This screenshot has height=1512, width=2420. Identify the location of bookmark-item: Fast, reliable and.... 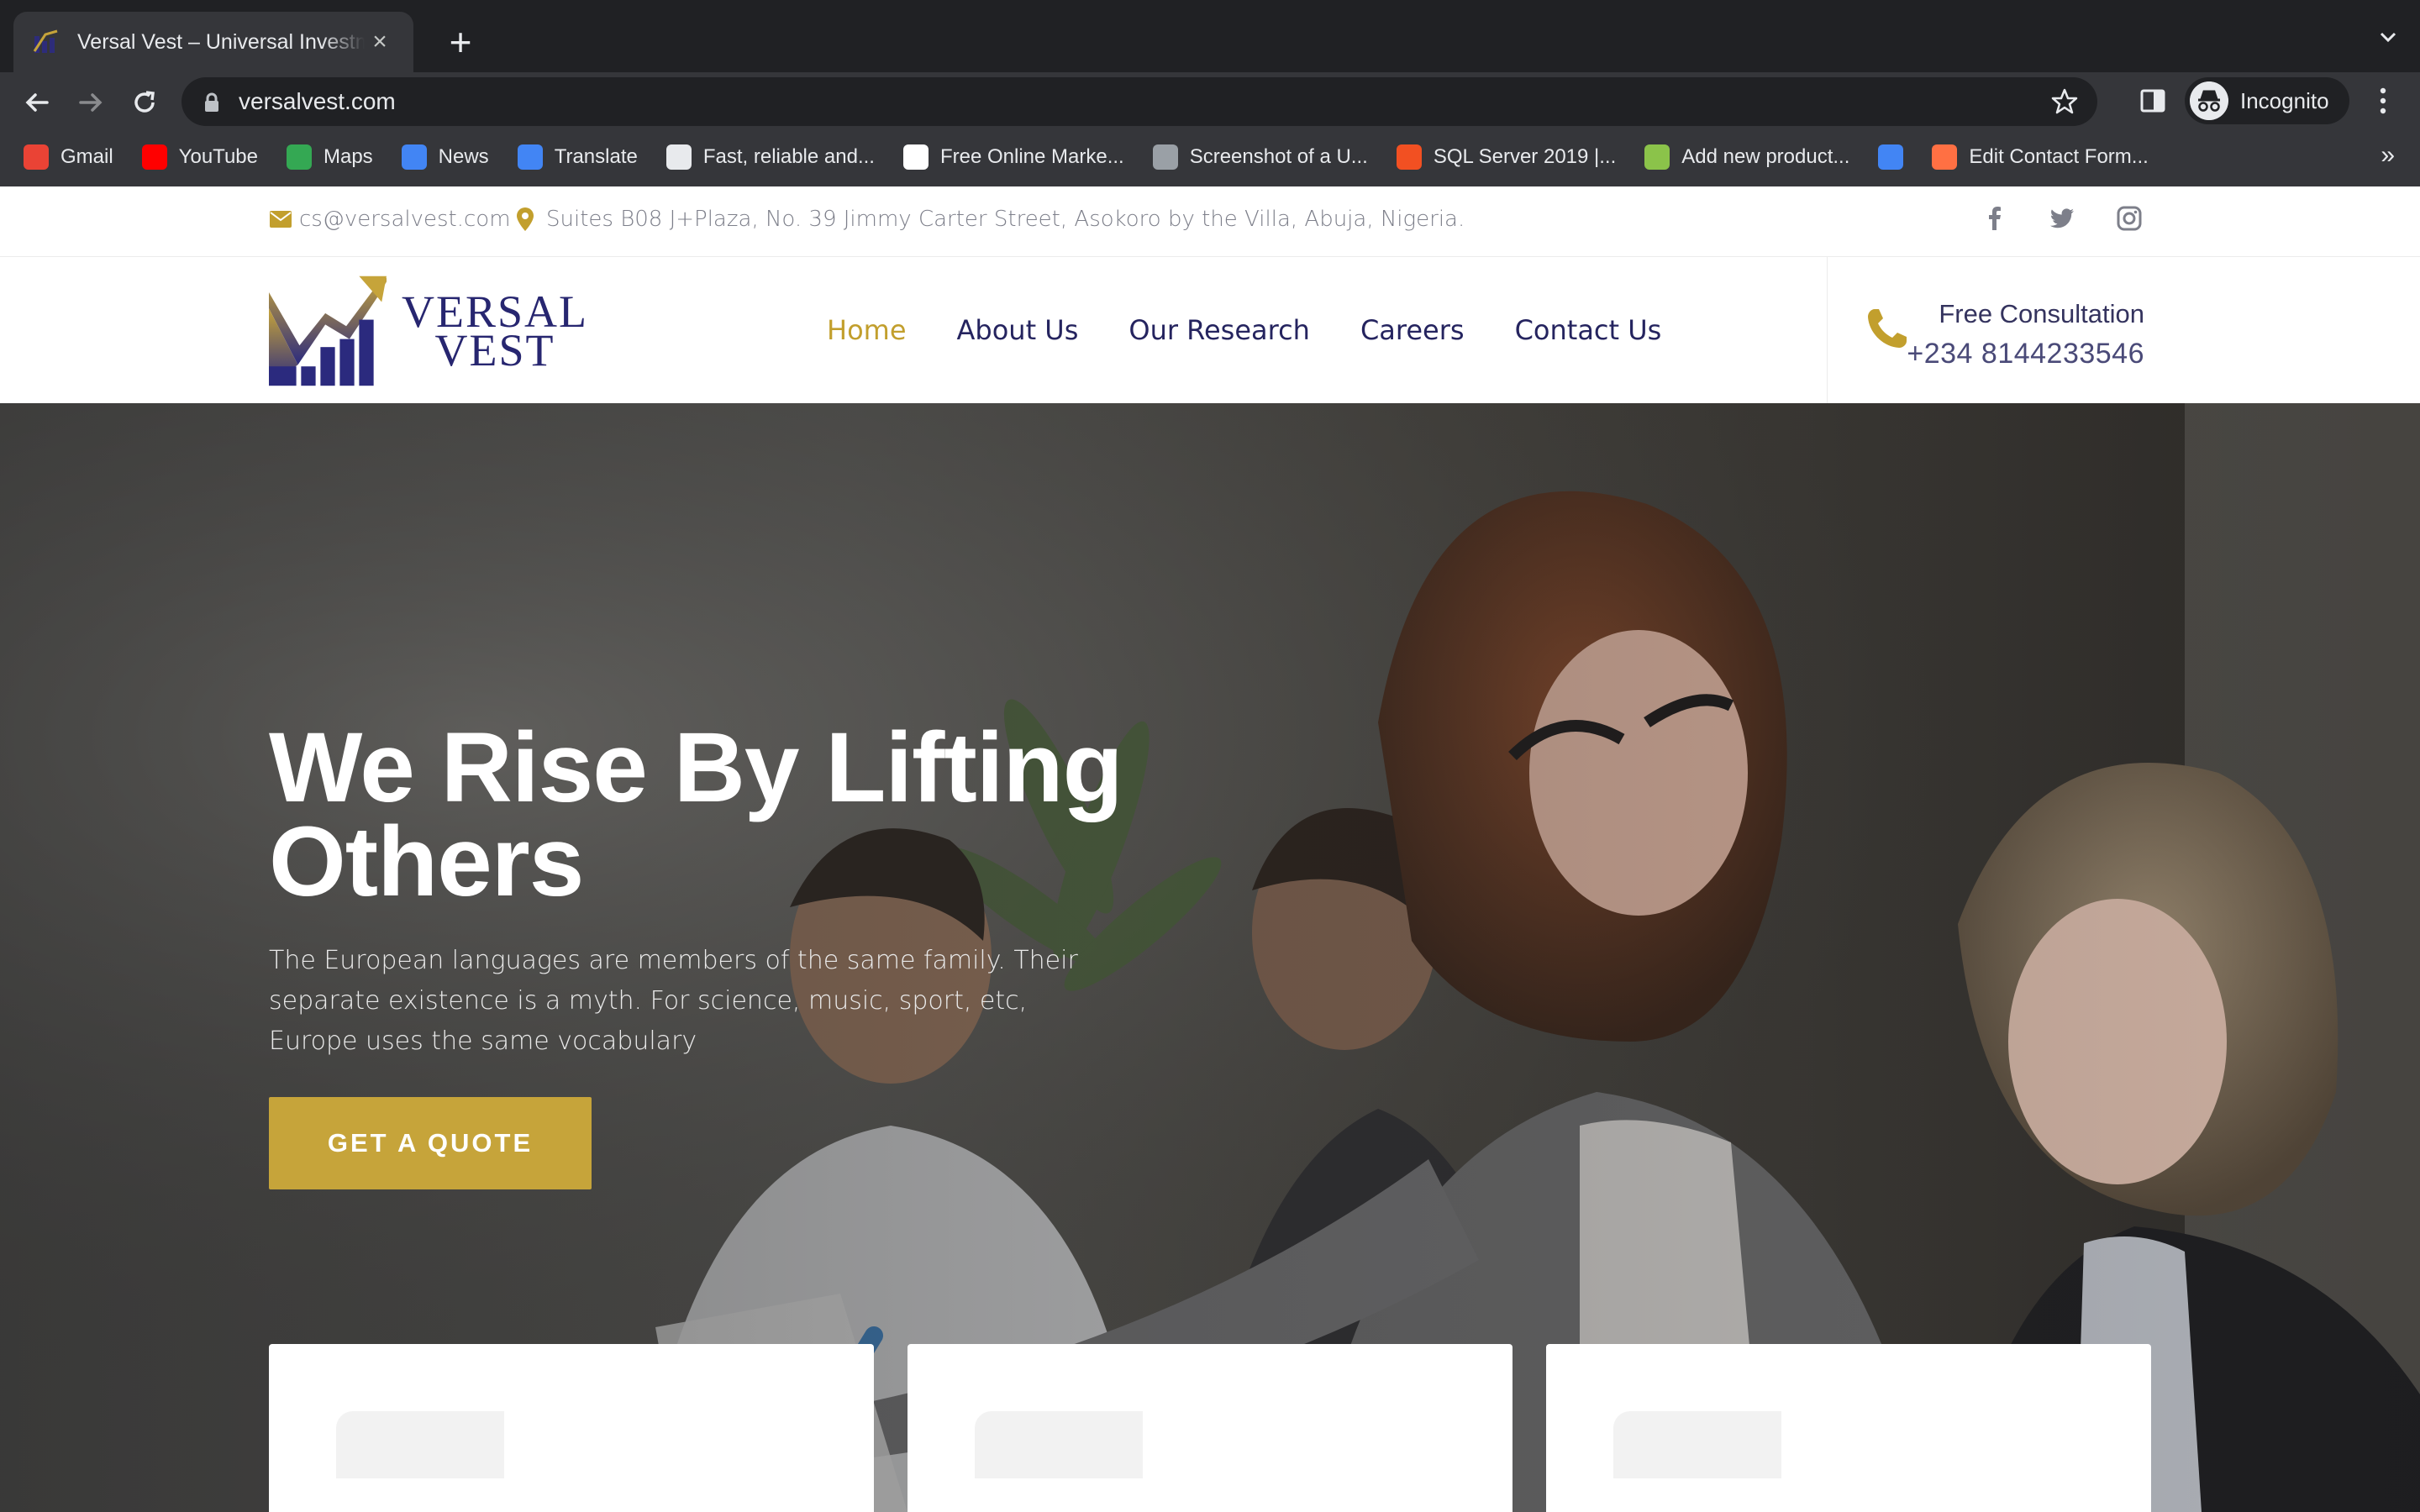
(770, 157).